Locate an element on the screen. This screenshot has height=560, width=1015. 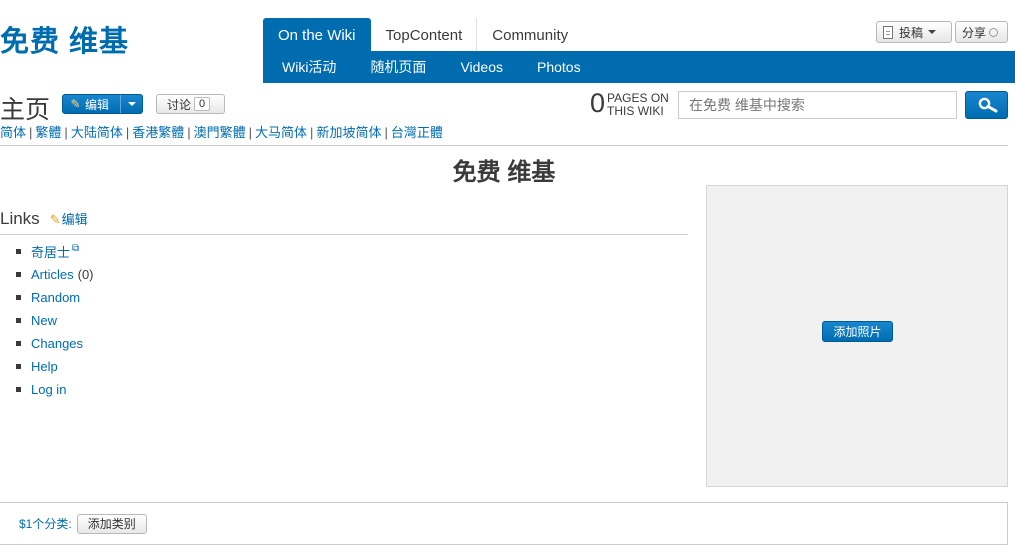
list-item: Random is located at coordinates (55, 297).